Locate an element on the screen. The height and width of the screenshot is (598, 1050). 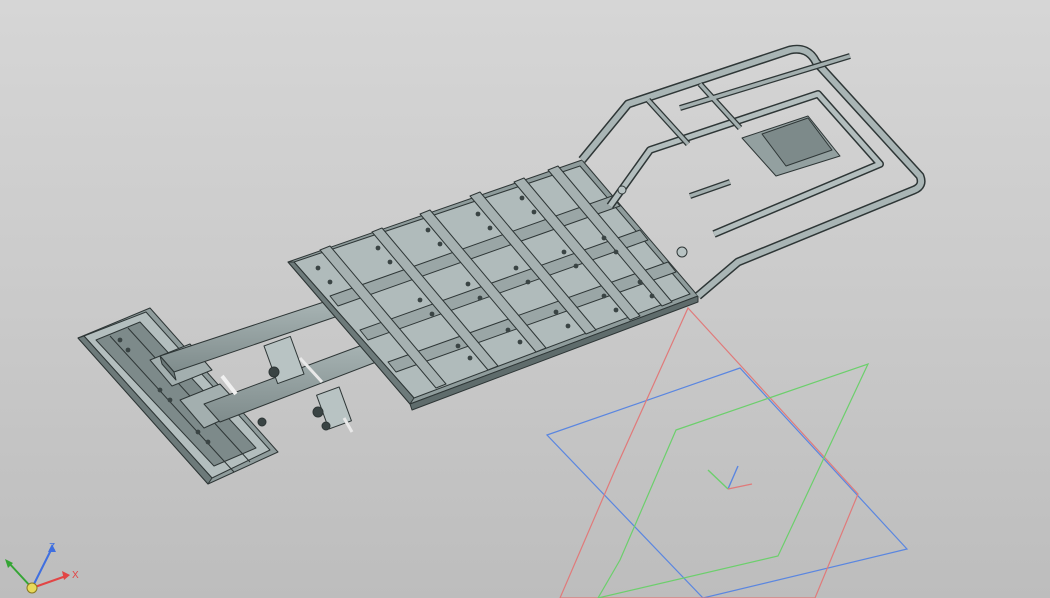
plane-zx is located at coordinates (709, 452).